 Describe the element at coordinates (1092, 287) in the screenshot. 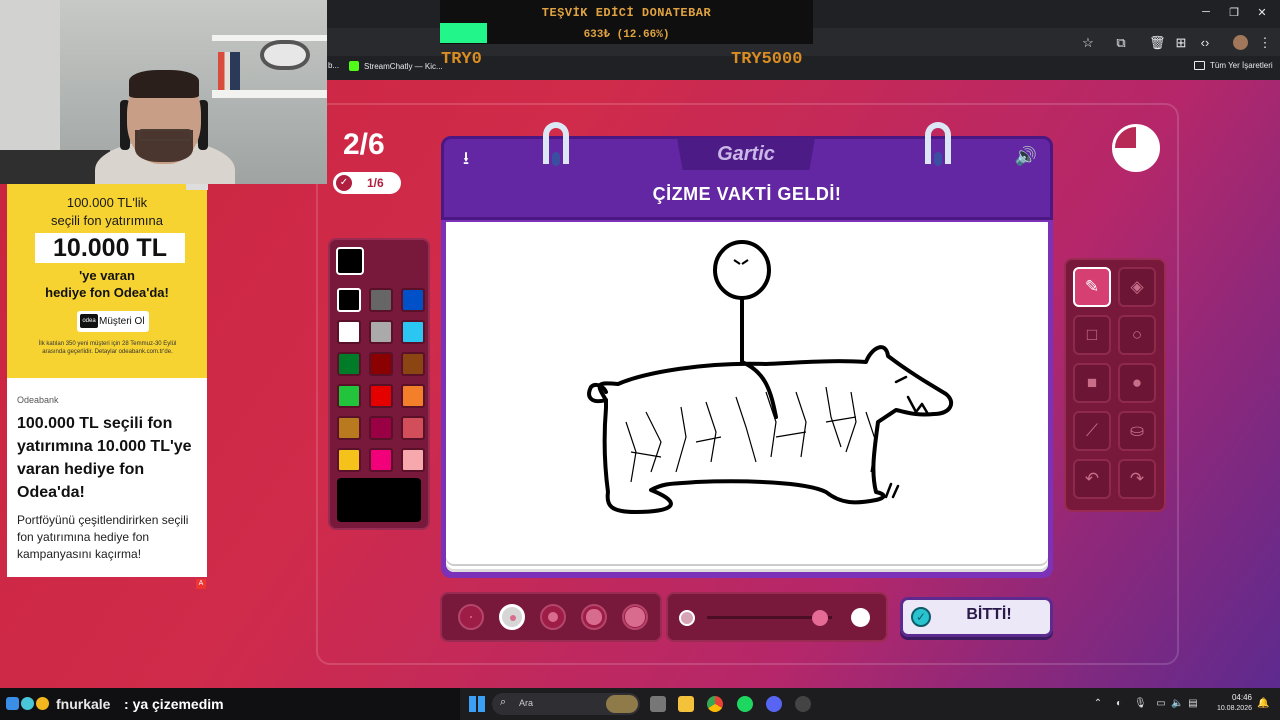

I see `pencil-tool-icon: ✎` at that location.